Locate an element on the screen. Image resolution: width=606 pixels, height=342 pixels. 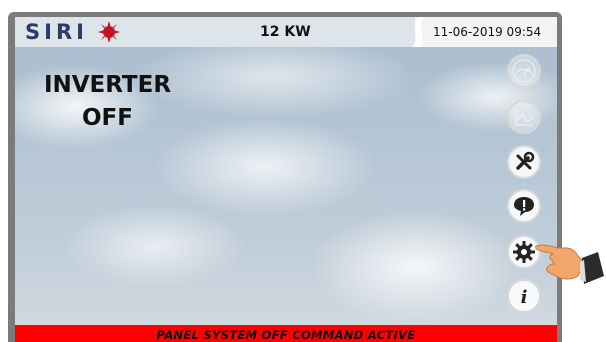
inverter-status: INVERTER OFF is located at coordinates (107, 102).